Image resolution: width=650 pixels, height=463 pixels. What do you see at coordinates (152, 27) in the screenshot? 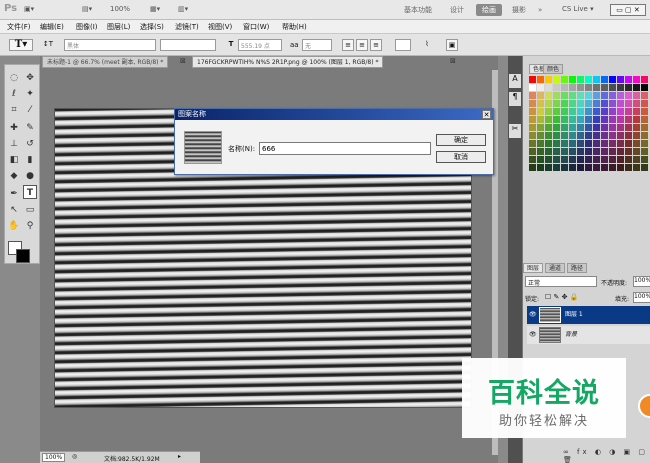
I see `menu-select: 选择(S)` at bounding box center [152, 27].